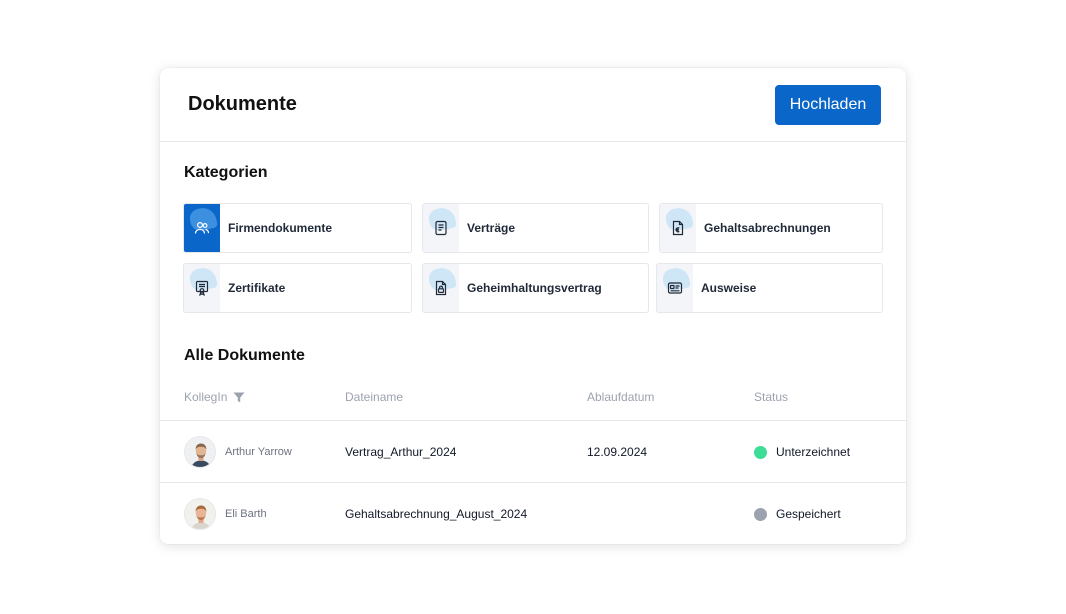 Image resolution: width=1066 pixels, height=614 pixels. Describe the element at coordinates (206, 397) in the screenshot. I see `column-header-label: KollegIn` at that location.